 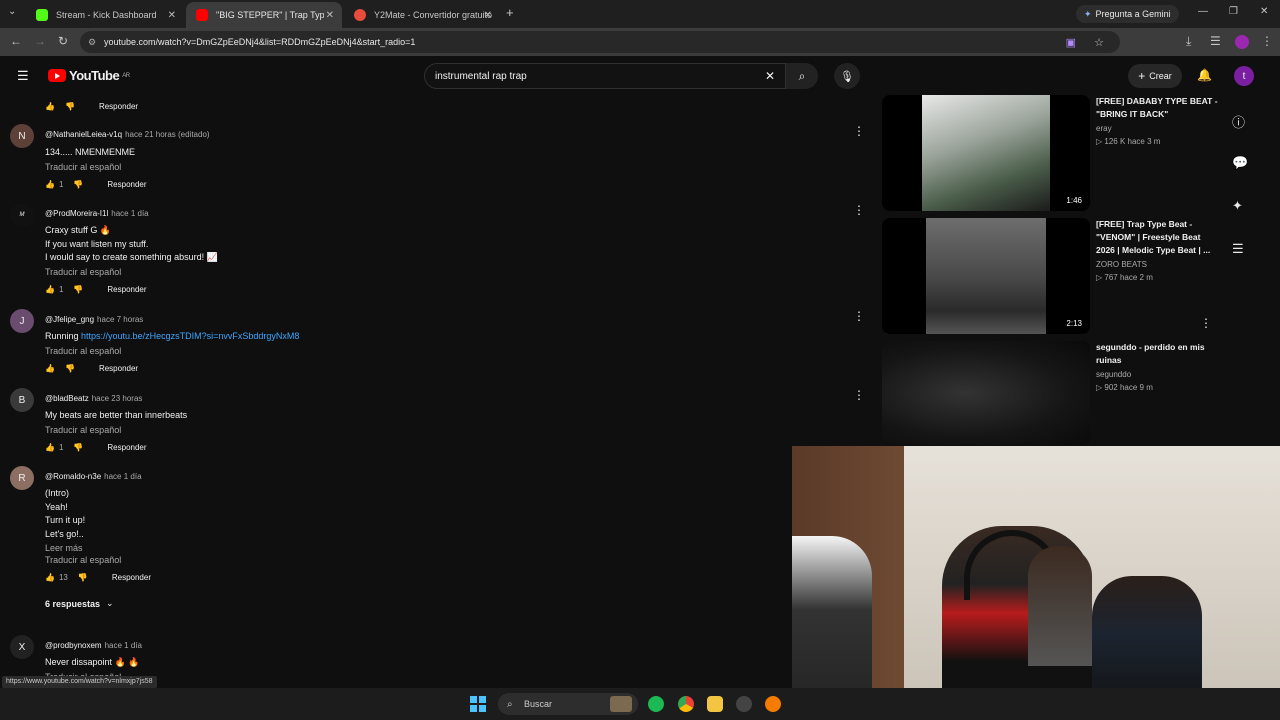 I want to click on youtube-logo: YouTube AR, so click(x=89, y=75).